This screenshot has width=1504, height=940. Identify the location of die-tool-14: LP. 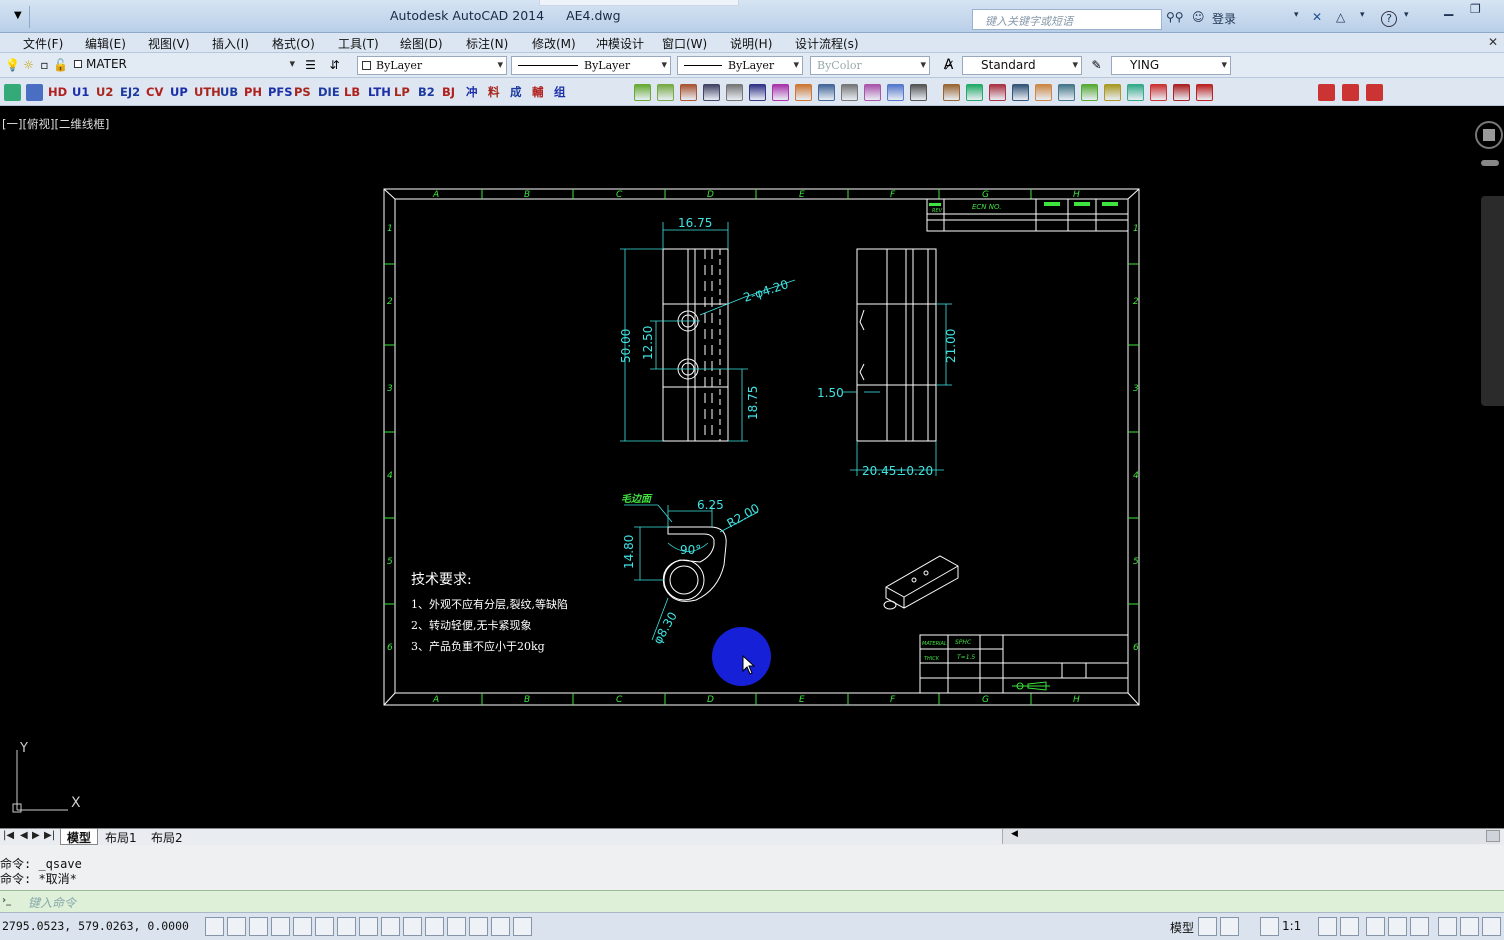
(402, 92).